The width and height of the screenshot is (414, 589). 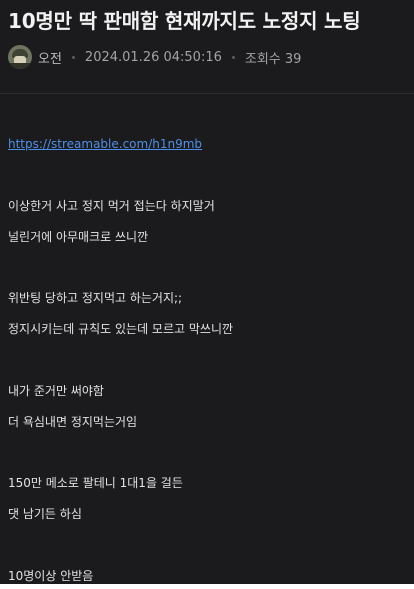 I want to click on body-line: 위반팅 당하고 정지먹고 하는거지;;, so click(x=95, y=298).